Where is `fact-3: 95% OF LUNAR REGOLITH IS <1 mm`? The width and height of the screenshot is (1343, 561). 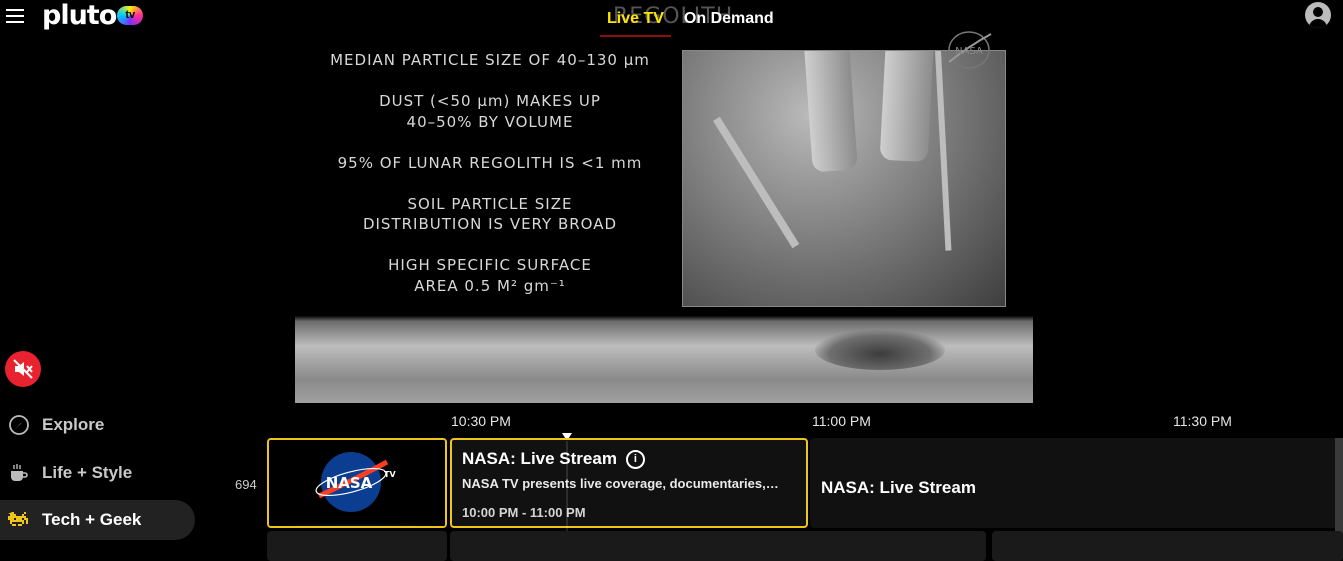 fact-3: 95% OF LUNAR REGOLITH IS <1 mm is located at coordinates (490, 162).